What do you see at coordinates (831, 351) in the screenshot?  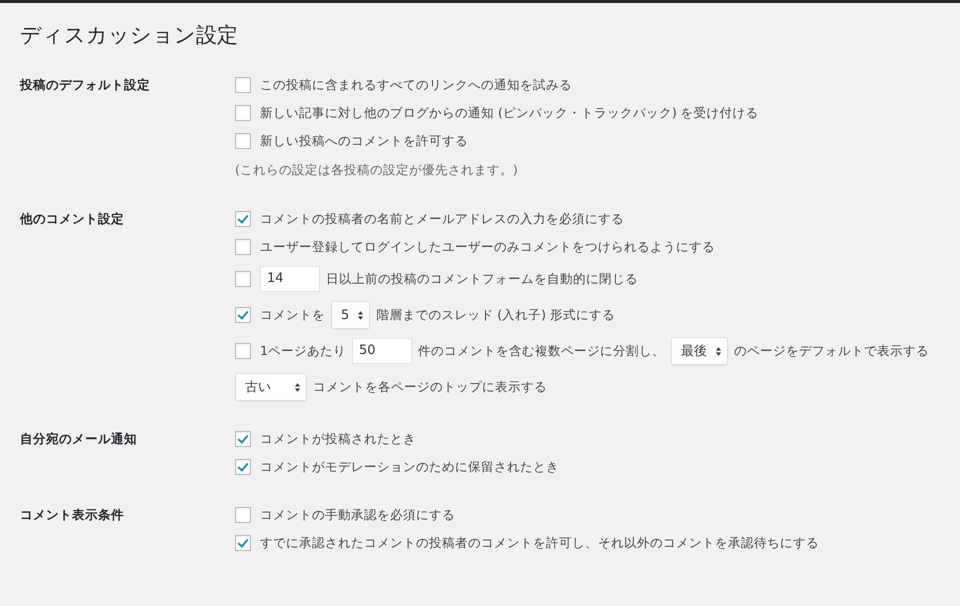 I see `option-label: のページをデフォルトで表示する` at bounding box center [831, 351].